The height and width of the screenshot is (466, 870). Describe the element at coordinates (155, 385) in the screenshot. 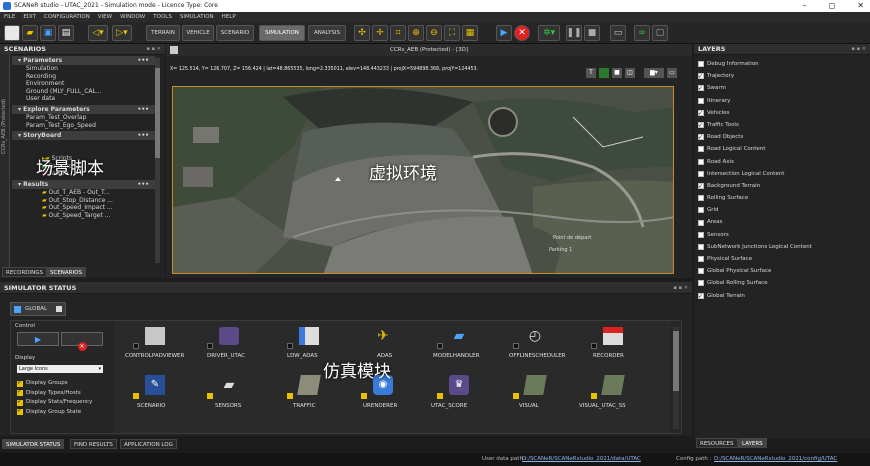

I see `scenario-doc-icon: ✎` at that location.